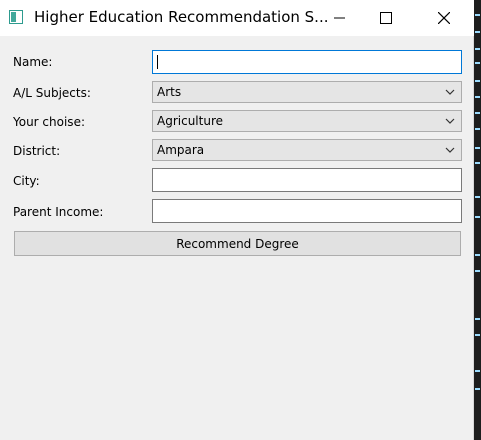 This screenshot has height=440, width=481. I want to click on close-button, so click(444, 18).